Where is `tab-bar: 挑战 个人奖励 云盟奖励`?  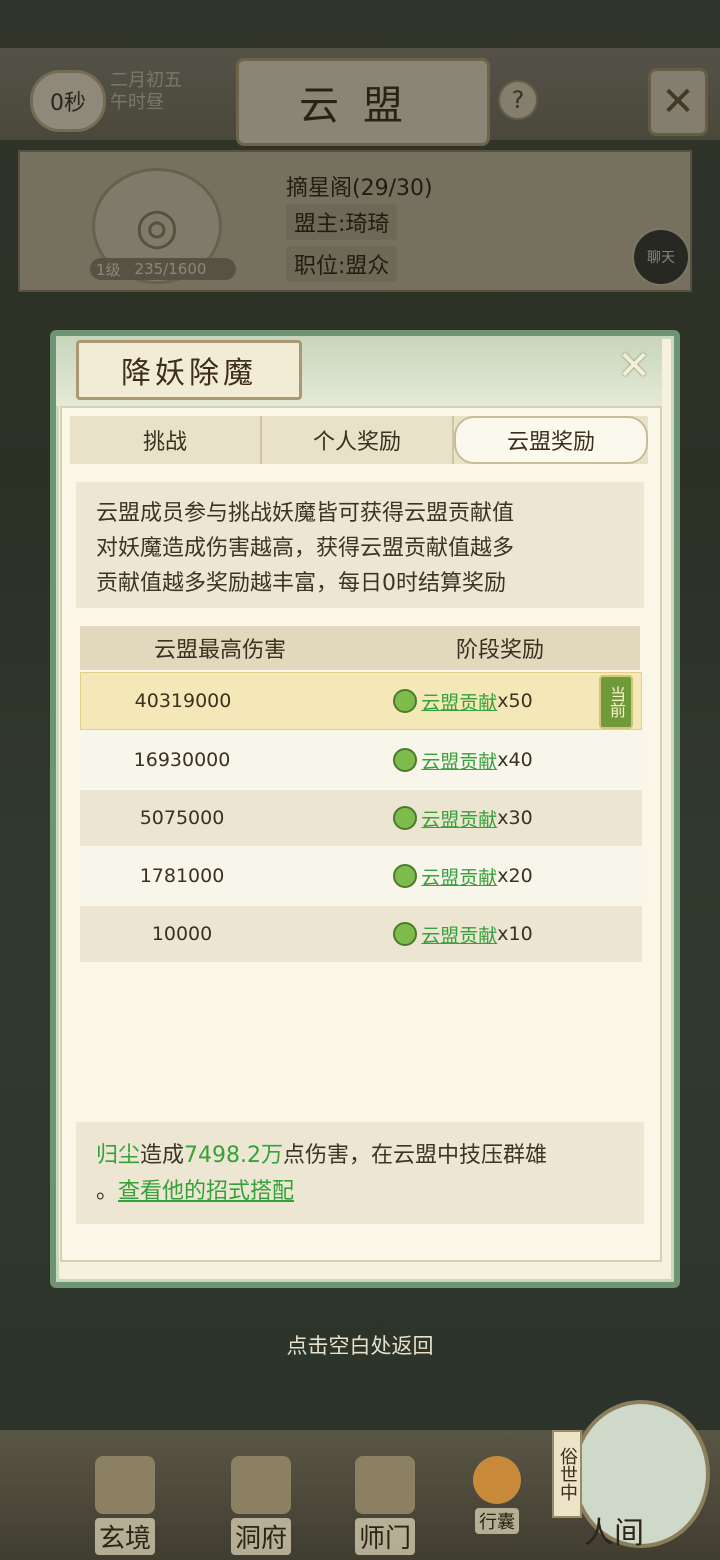 tab-bar: 挑战 个人奖励 云盟奖励 is located at coordinates (359, 440).